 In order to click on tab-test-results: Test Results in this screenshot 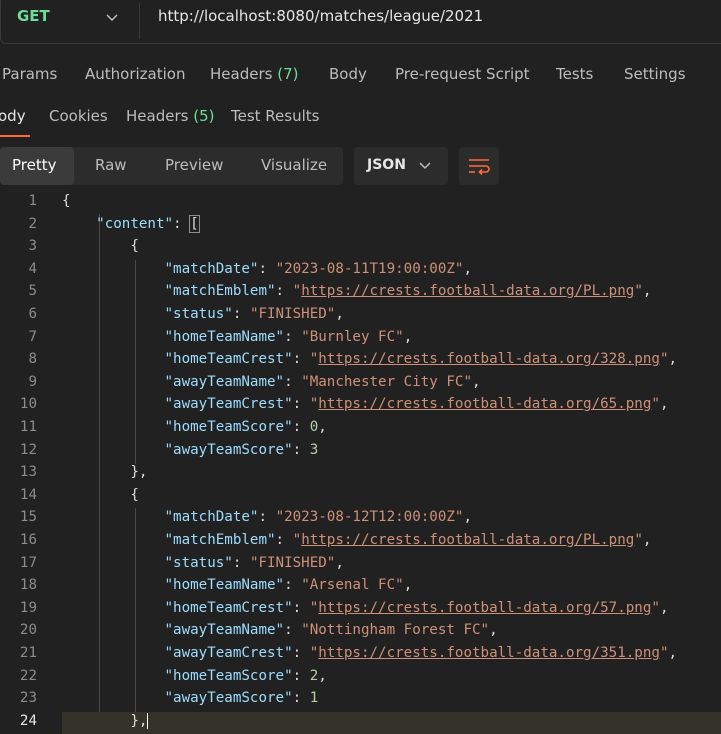, I will do `click(275, 116)`.